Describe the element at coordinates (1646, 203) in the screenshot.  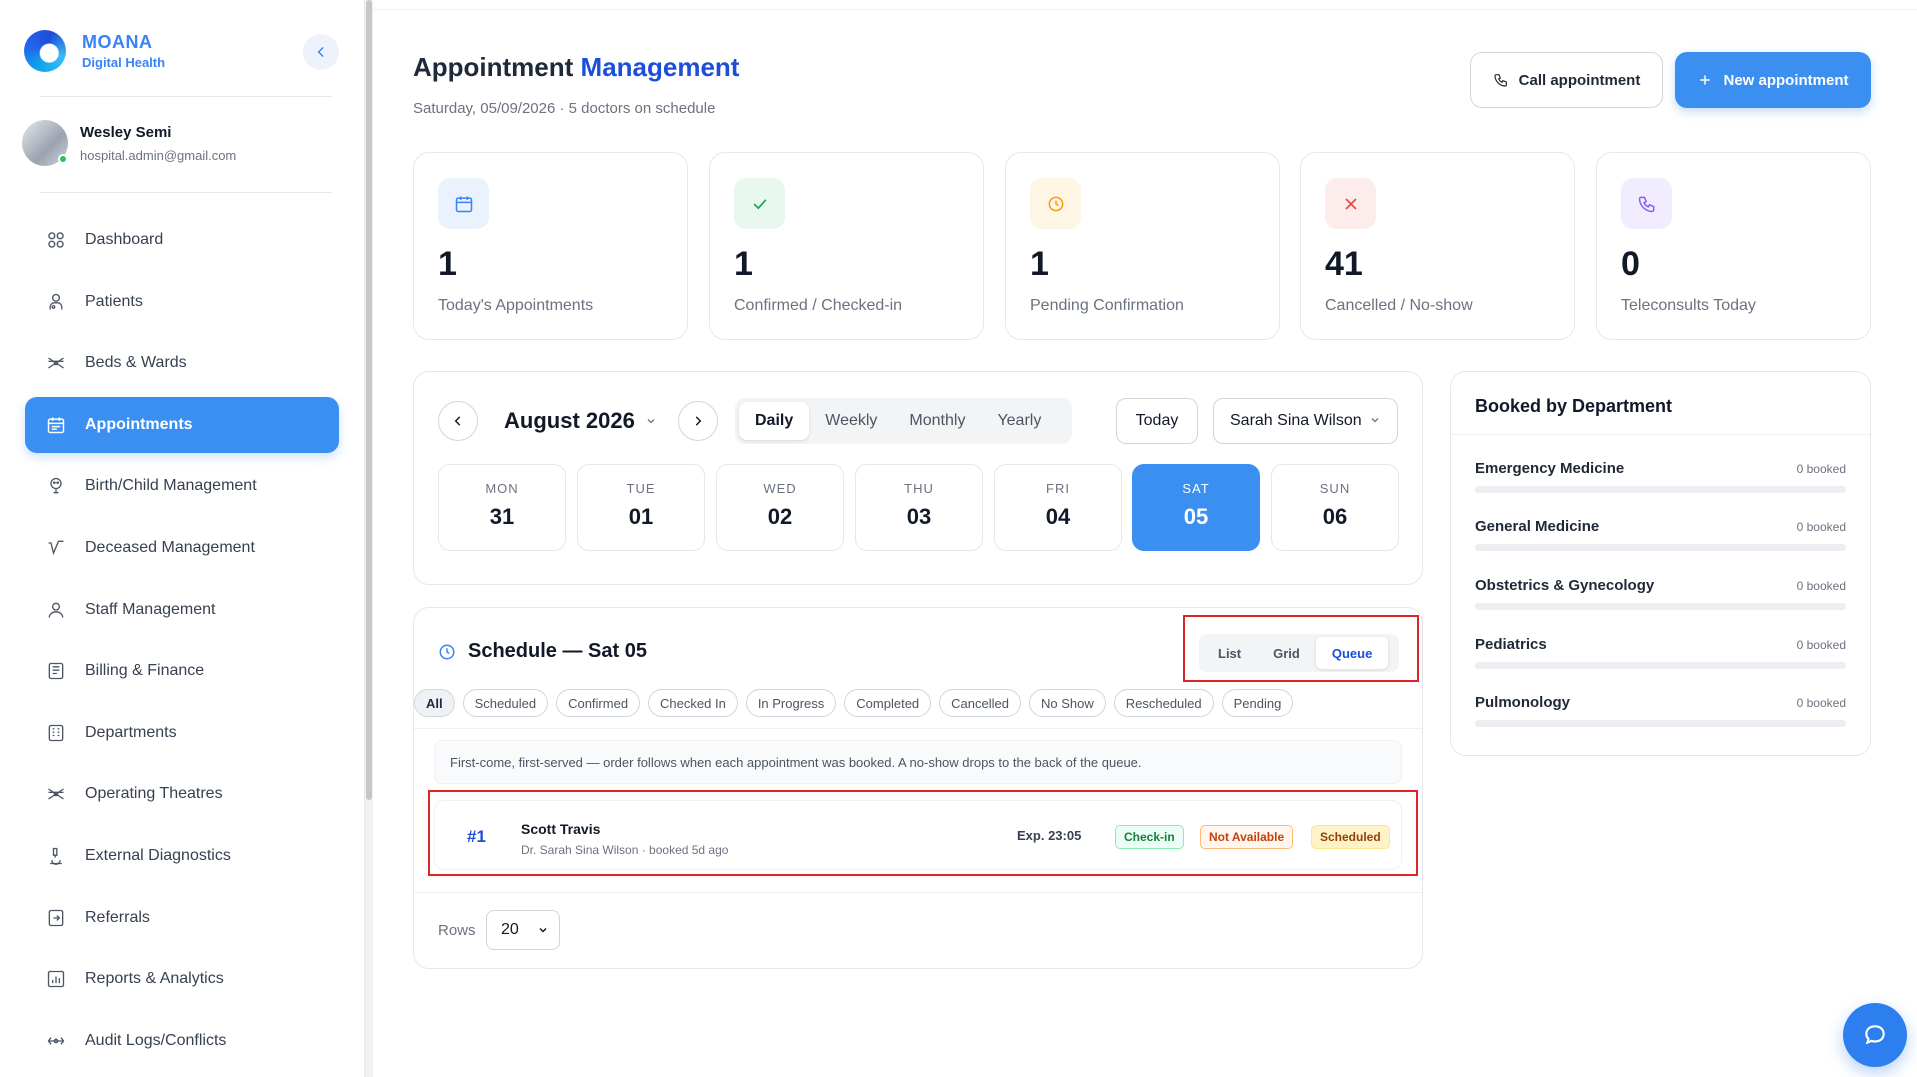
I see `phone-icon` at that location.